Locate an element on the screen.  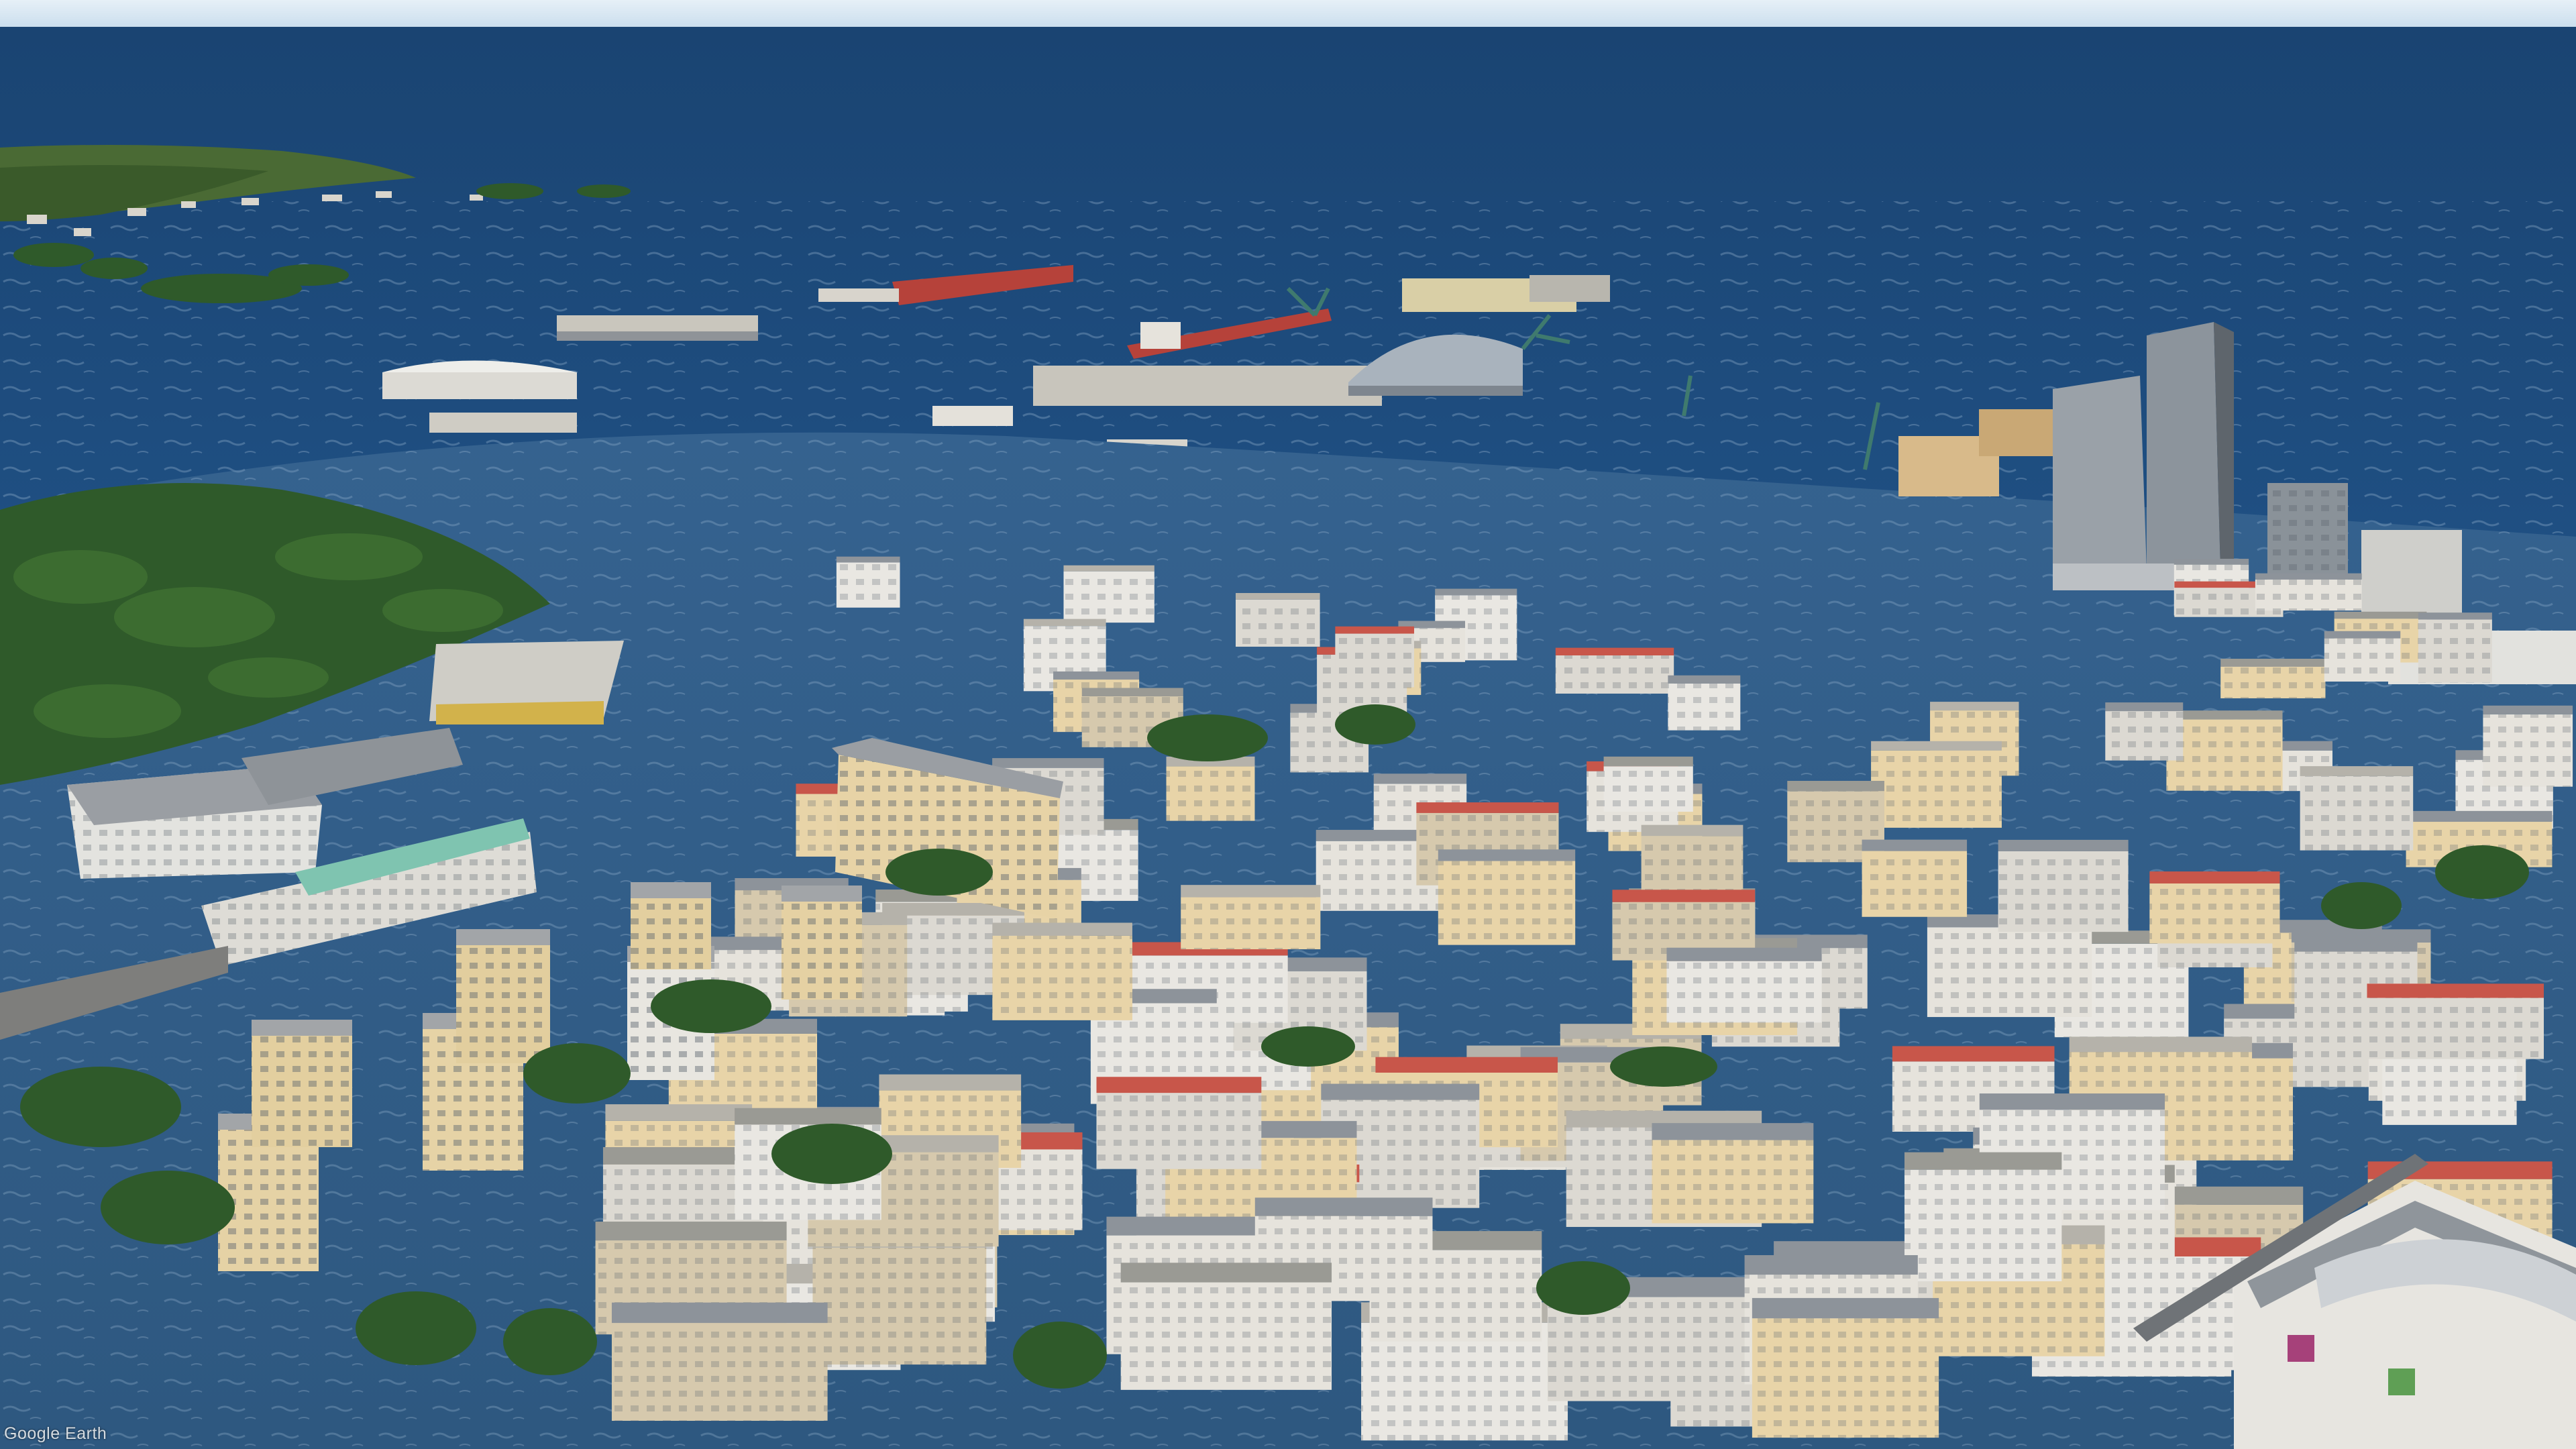
tower-main is located at coordinates (2183, 453).